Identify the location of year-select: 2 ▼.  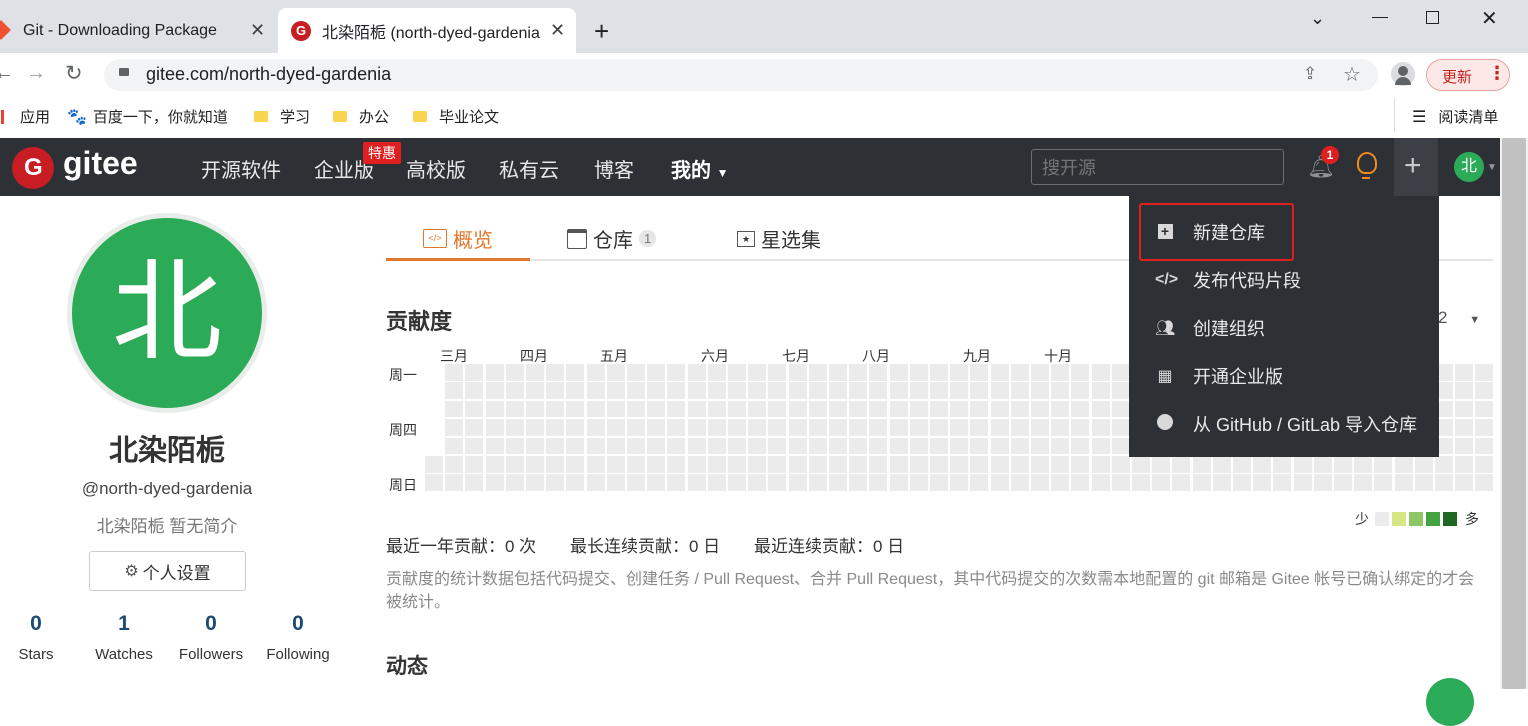
(1459, 318).